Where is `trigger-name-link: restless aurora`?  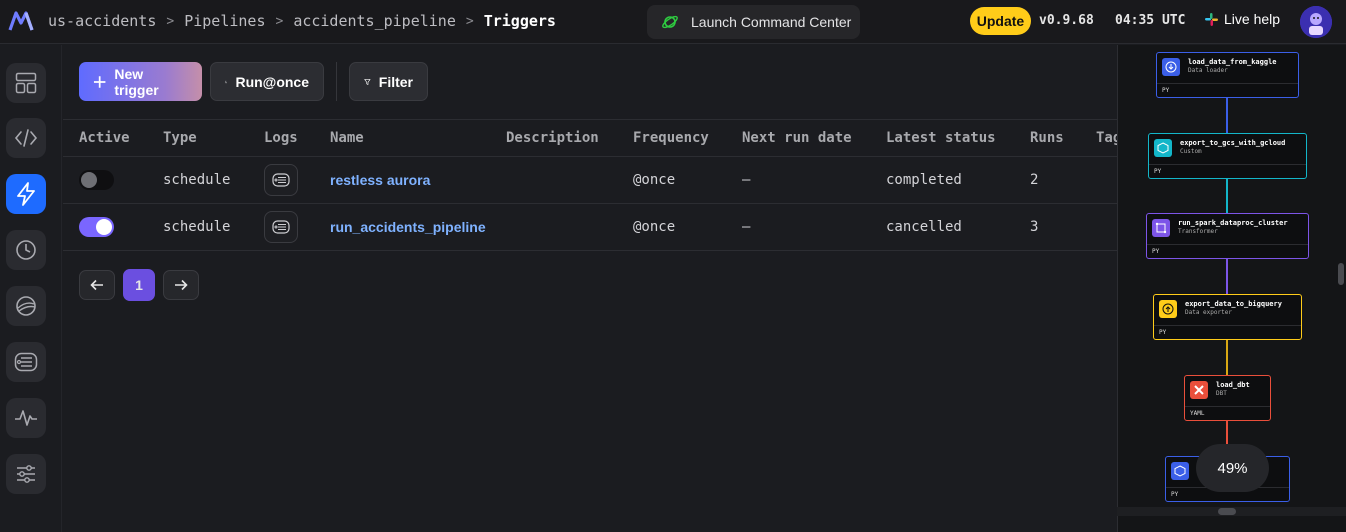
trigger-name-link: restless aurora is located at coordinates (418, 180).